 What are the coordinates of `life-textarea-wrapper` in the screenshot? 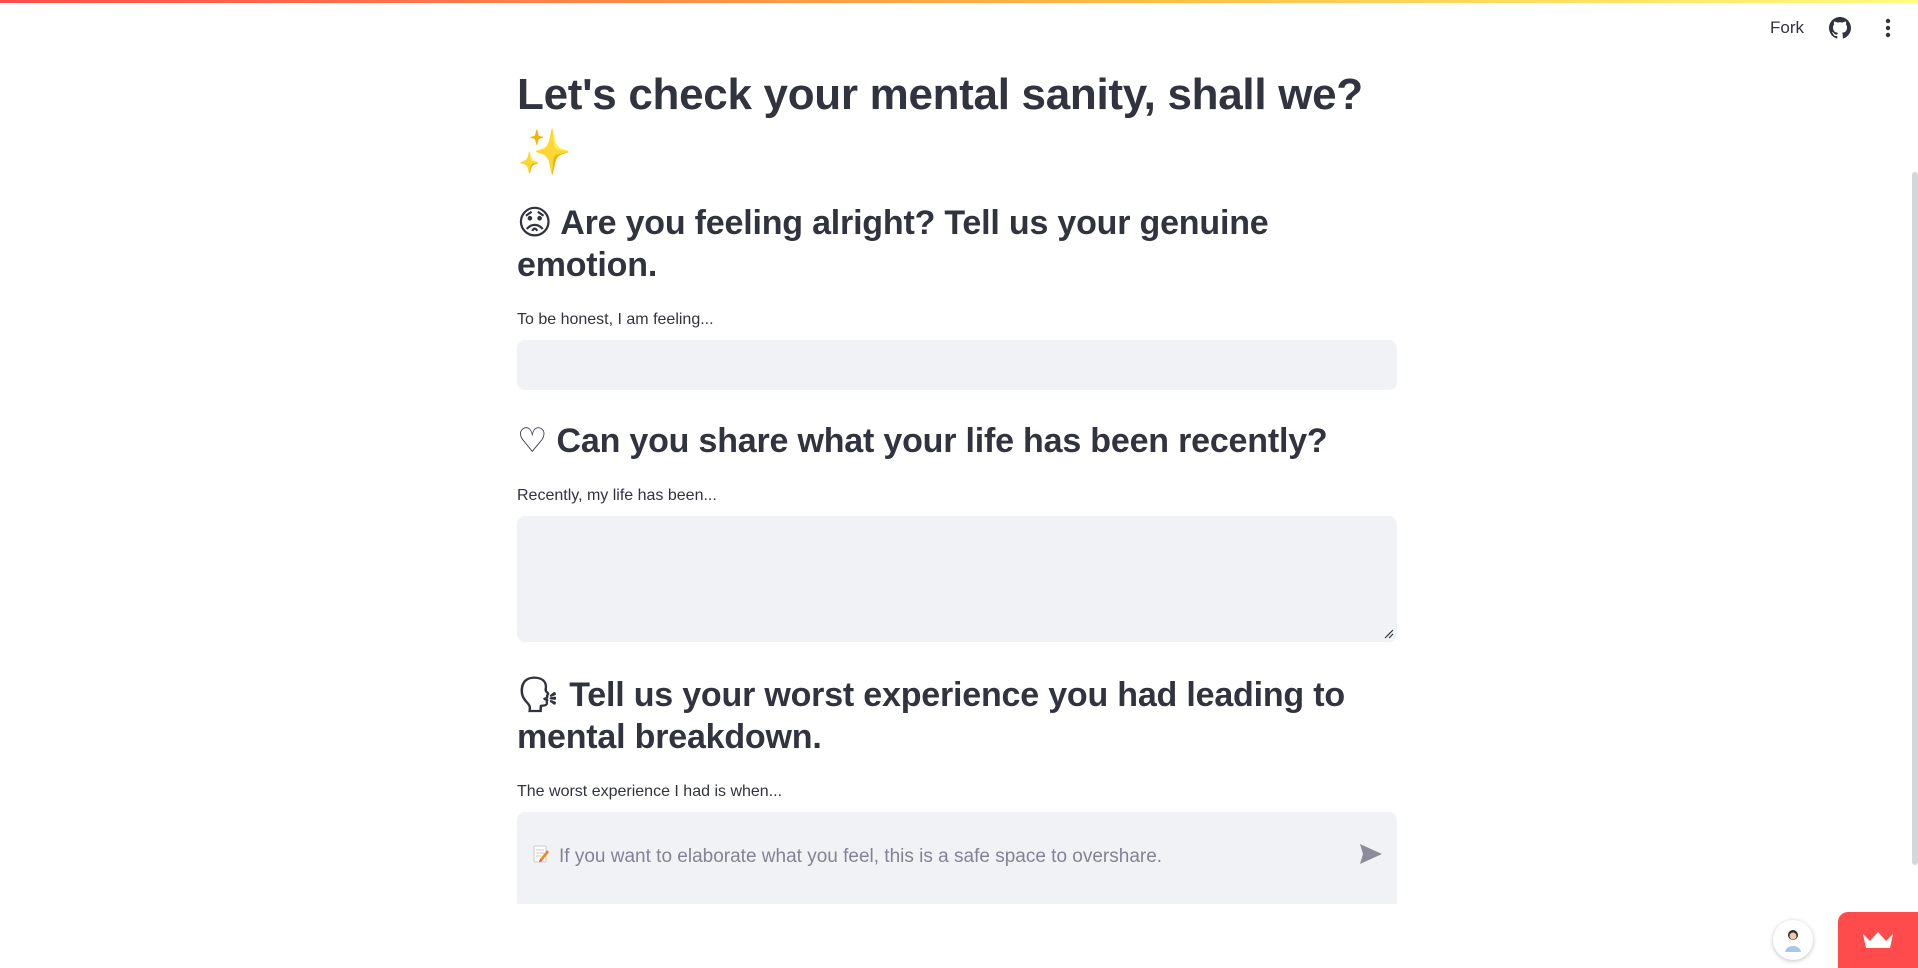 It's located at (957, 579).